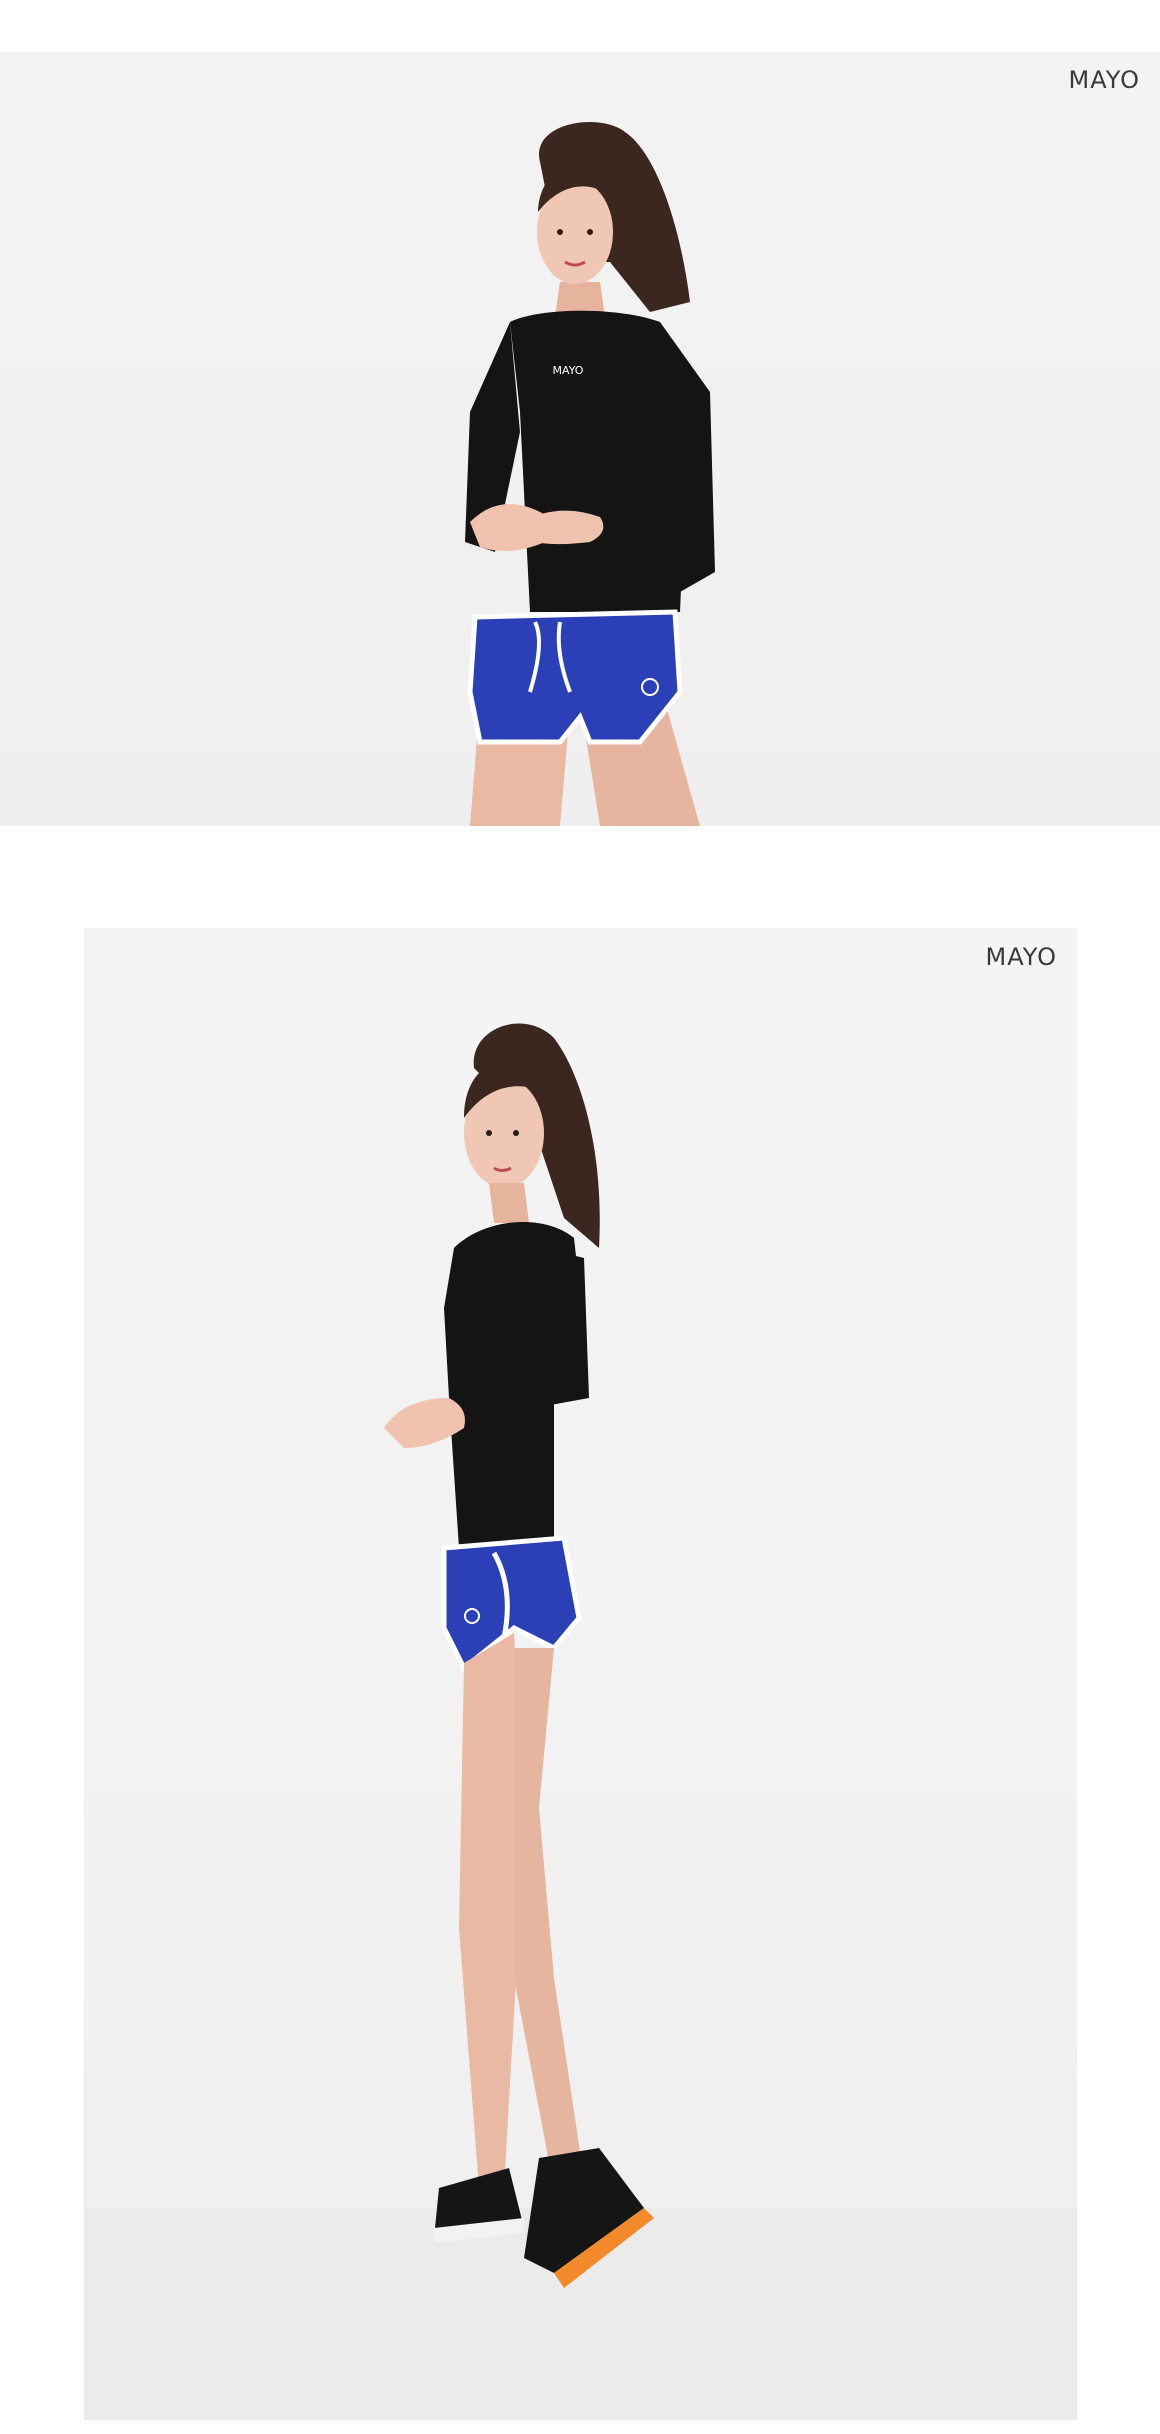 Image resolution: width=1160 pixels, height=2434 pixels. Describe the element at coordinates (590, 474) in the screenshot. I see `model-figure-front: MAYO` at that location.